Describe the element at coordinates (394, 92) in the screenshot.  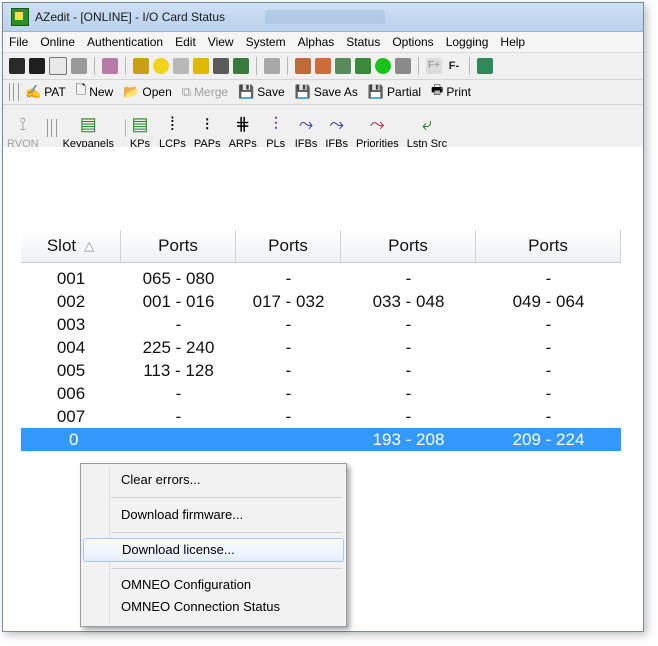
I see `partial-button: 💾 Partial` at that location.